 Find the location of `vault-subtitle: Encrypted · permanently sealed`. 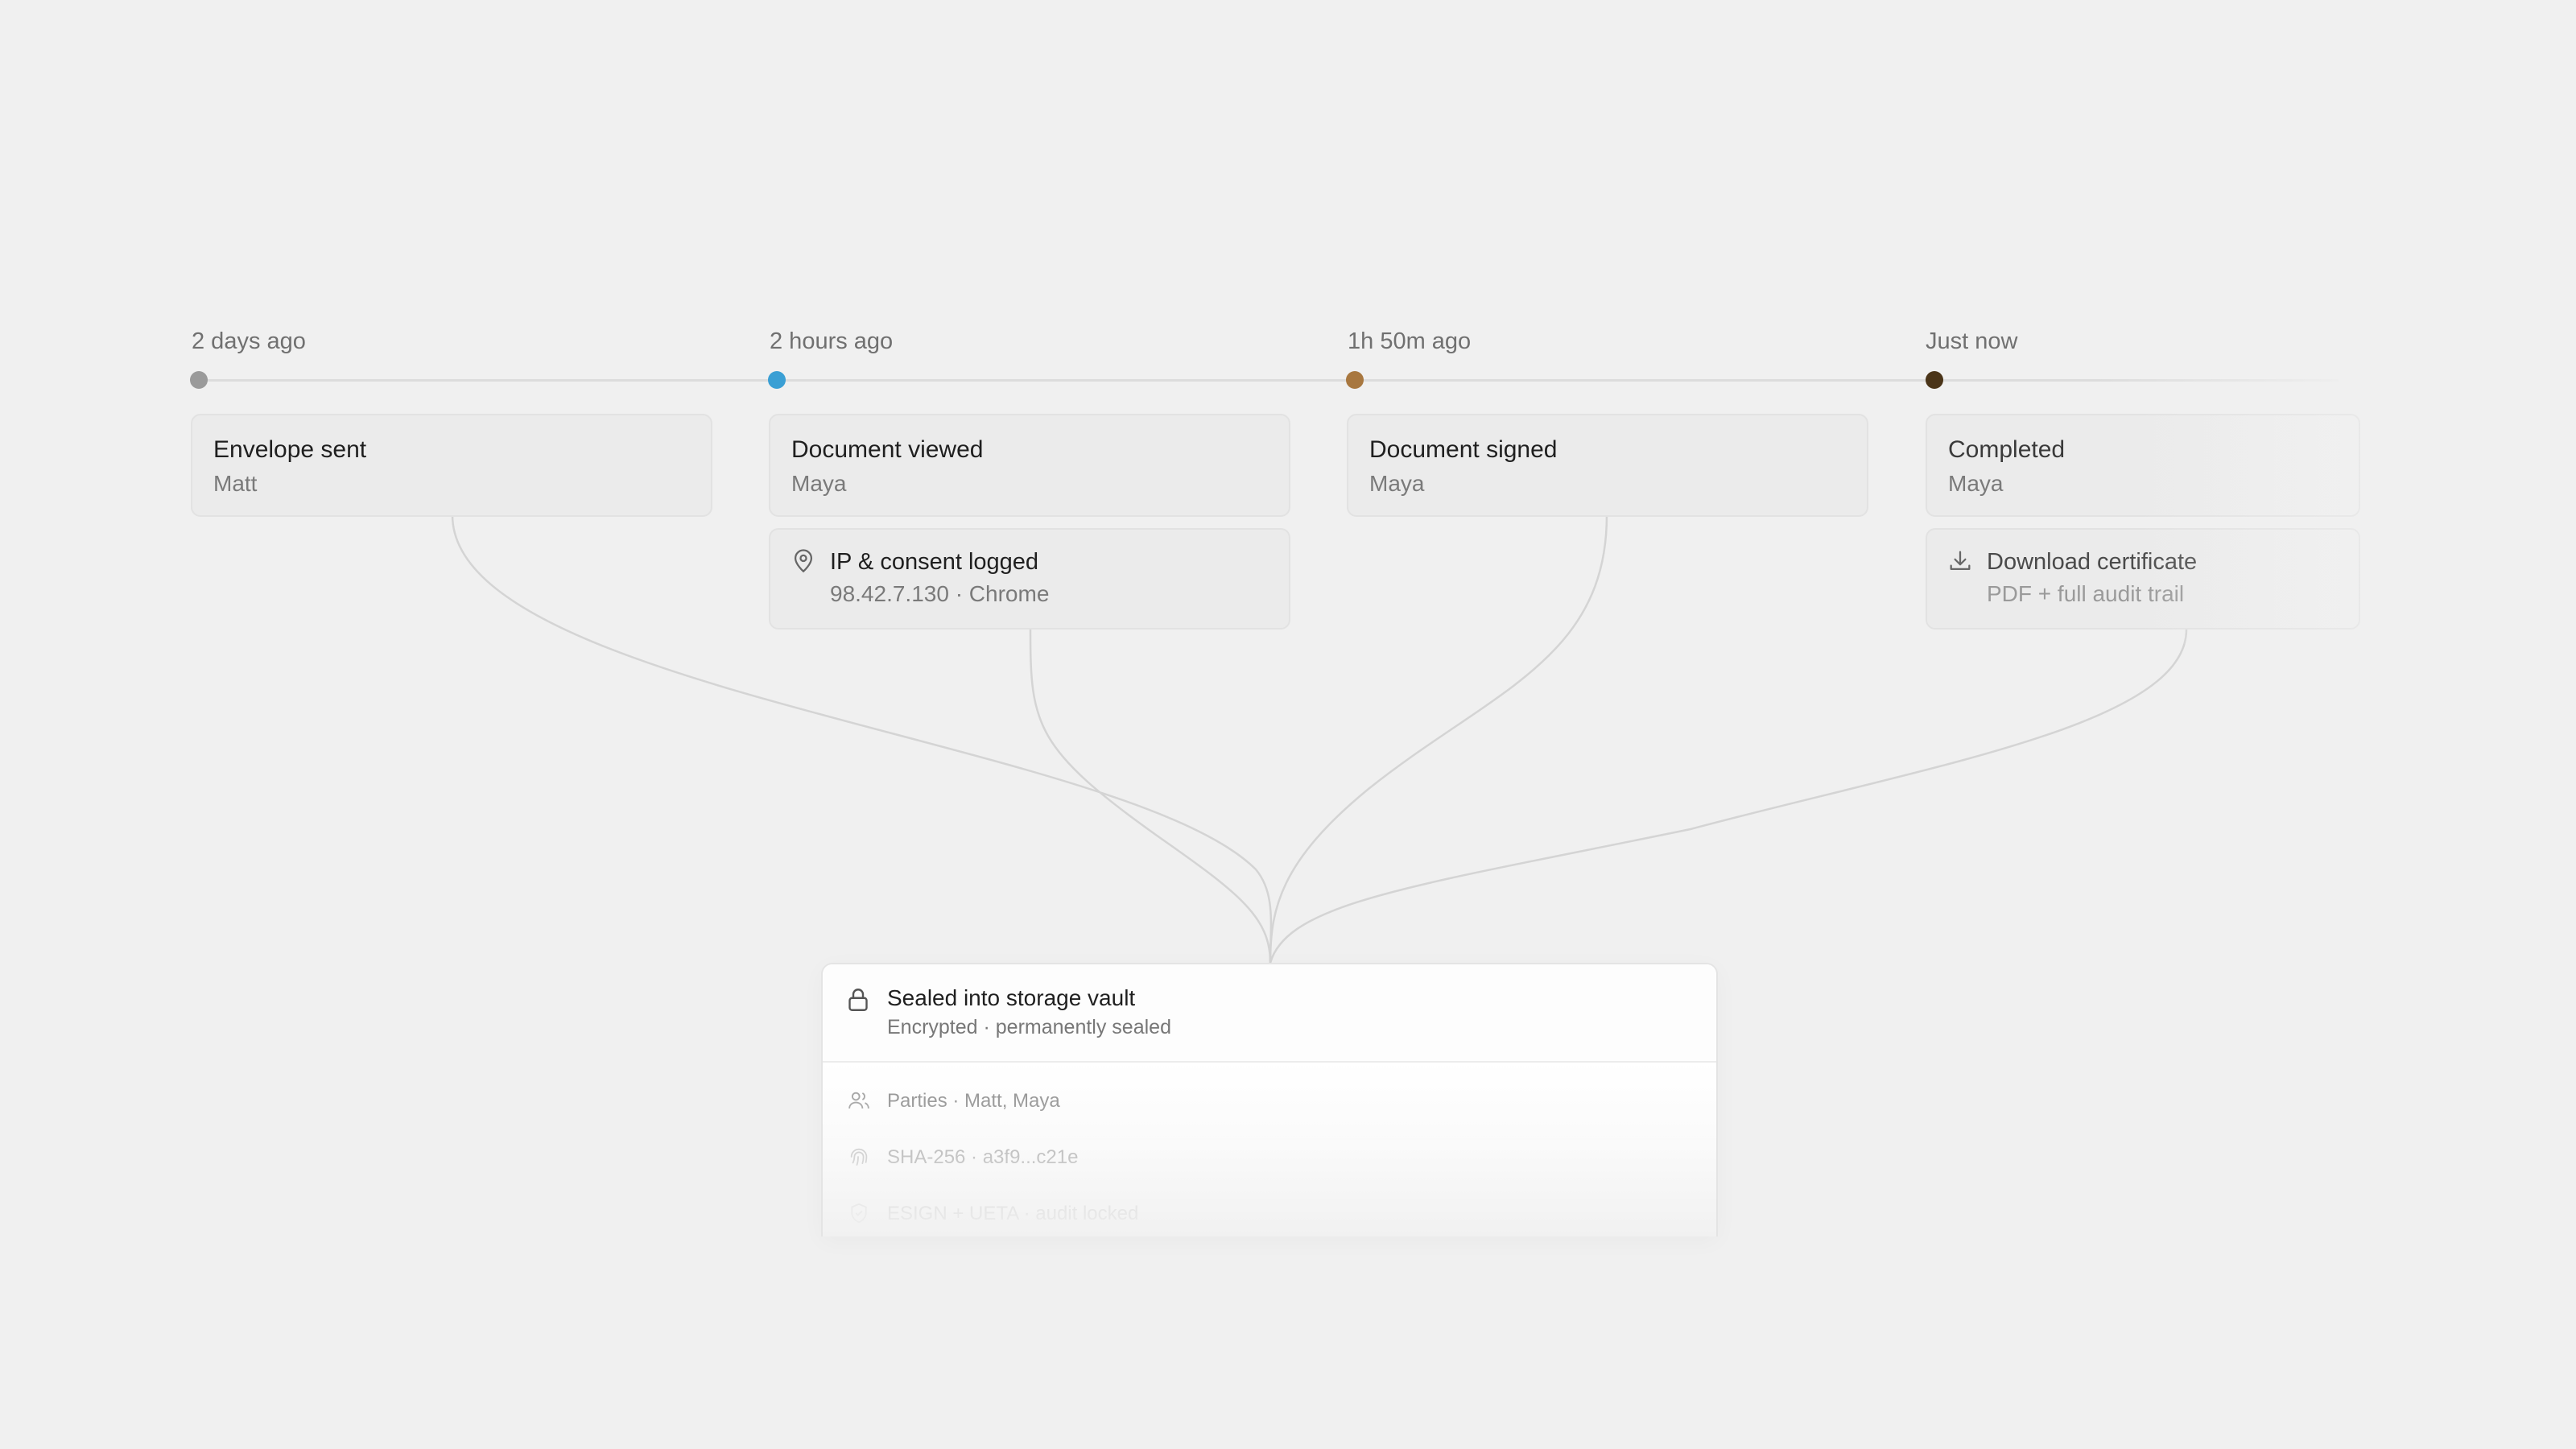

vault-subtitle: Encrypted · permanently sealed is located at coordinates (1029, 1027).